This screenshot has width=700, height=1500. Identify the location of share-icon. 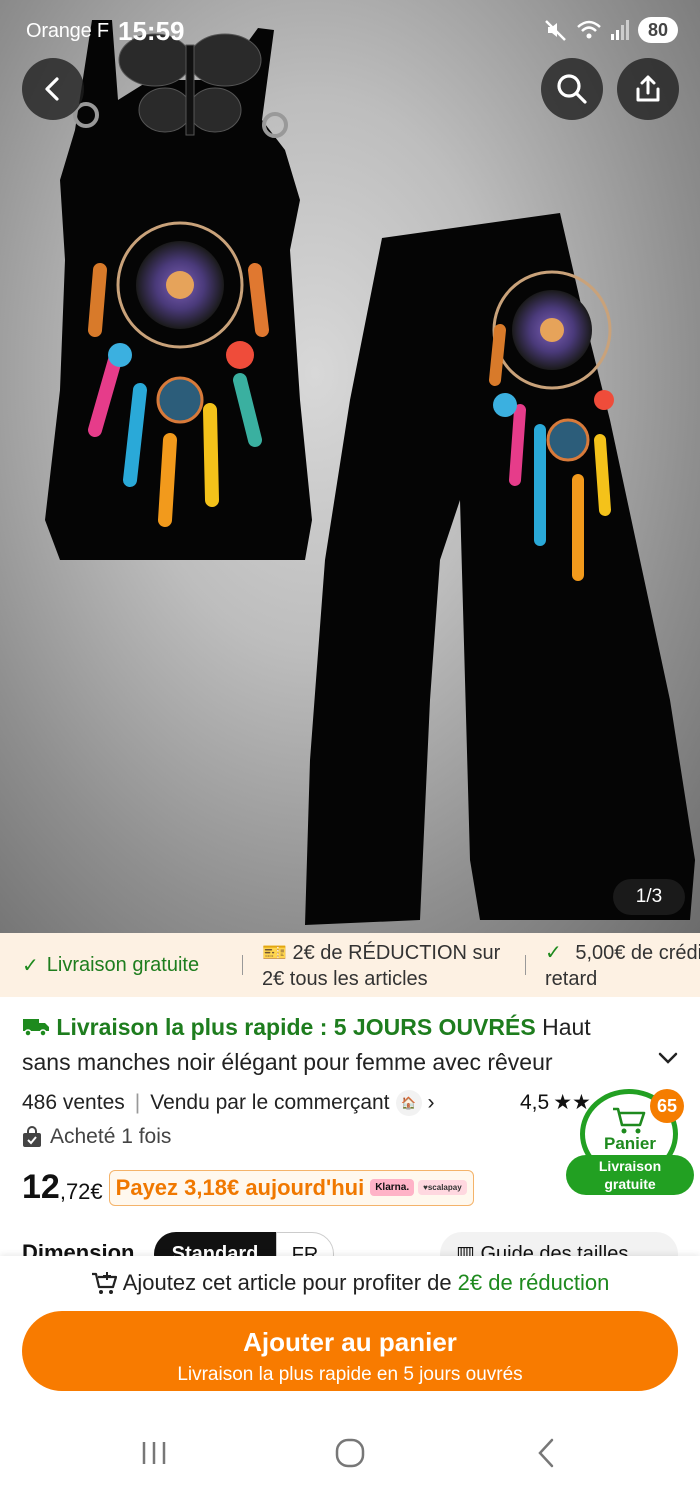
(648, 88).